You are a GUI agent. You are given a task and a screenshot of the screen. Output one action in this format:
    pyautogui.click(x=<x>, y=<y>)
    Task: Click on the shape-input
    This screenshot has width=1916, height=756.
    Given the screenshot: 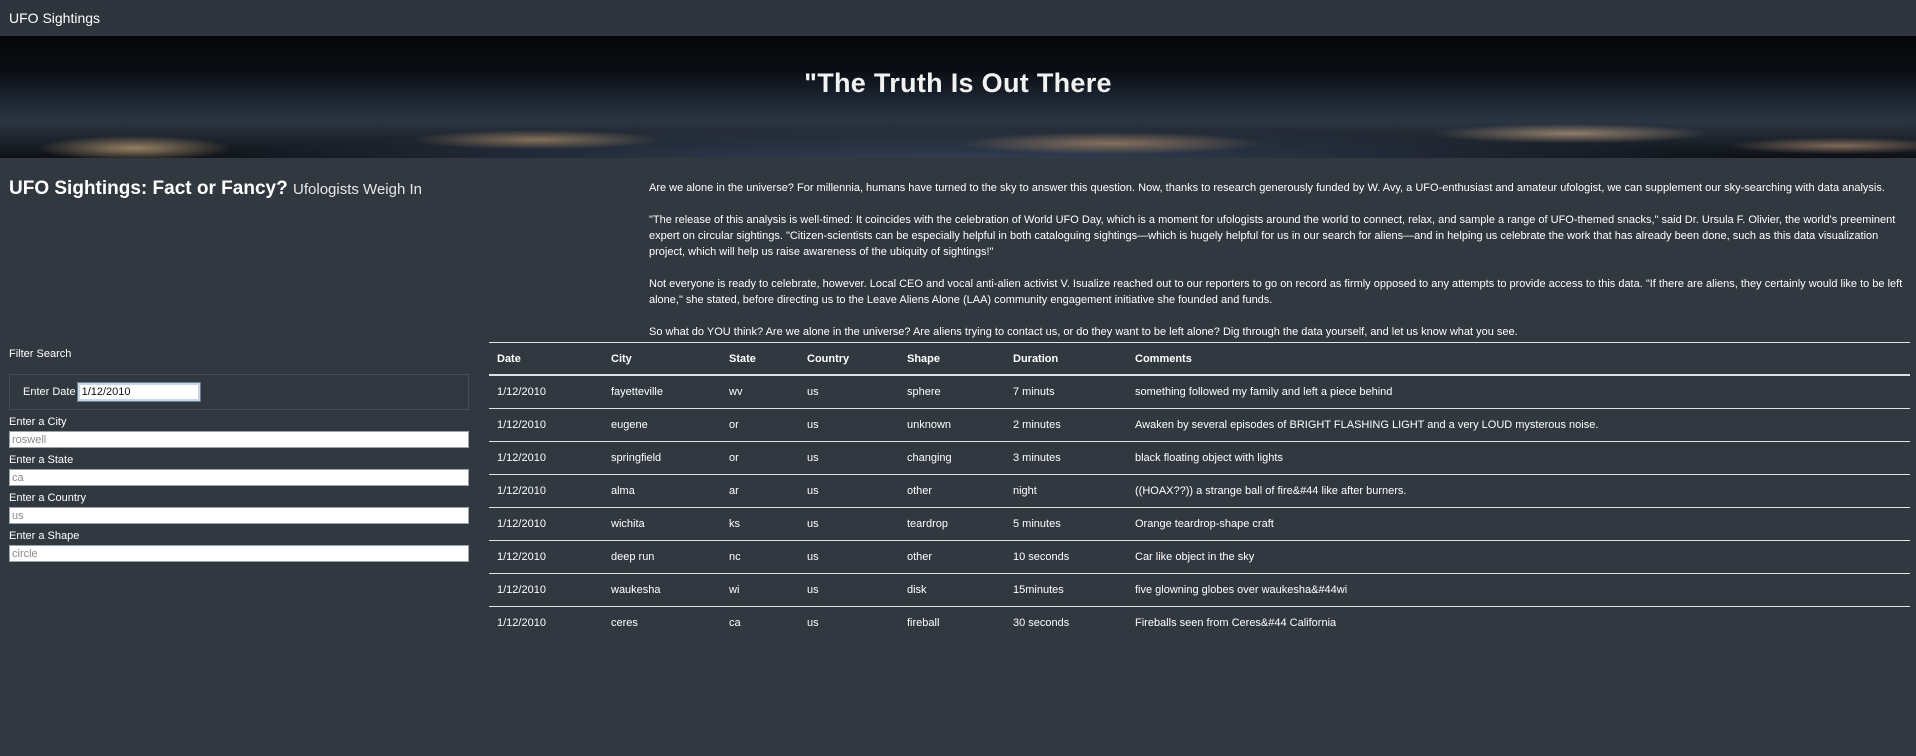 What is the action you would take?
    pyautogui.click(x=239, y=553)
    